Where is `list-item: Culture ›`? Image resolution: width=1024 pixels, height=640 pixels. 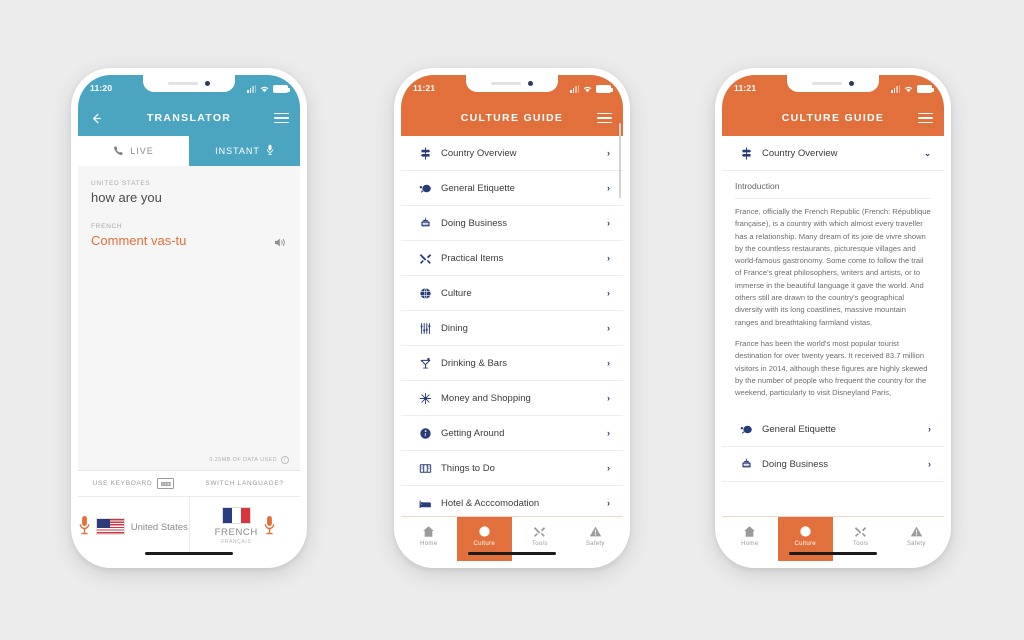 list-item: Culture › is located at coordinates (512, 293).